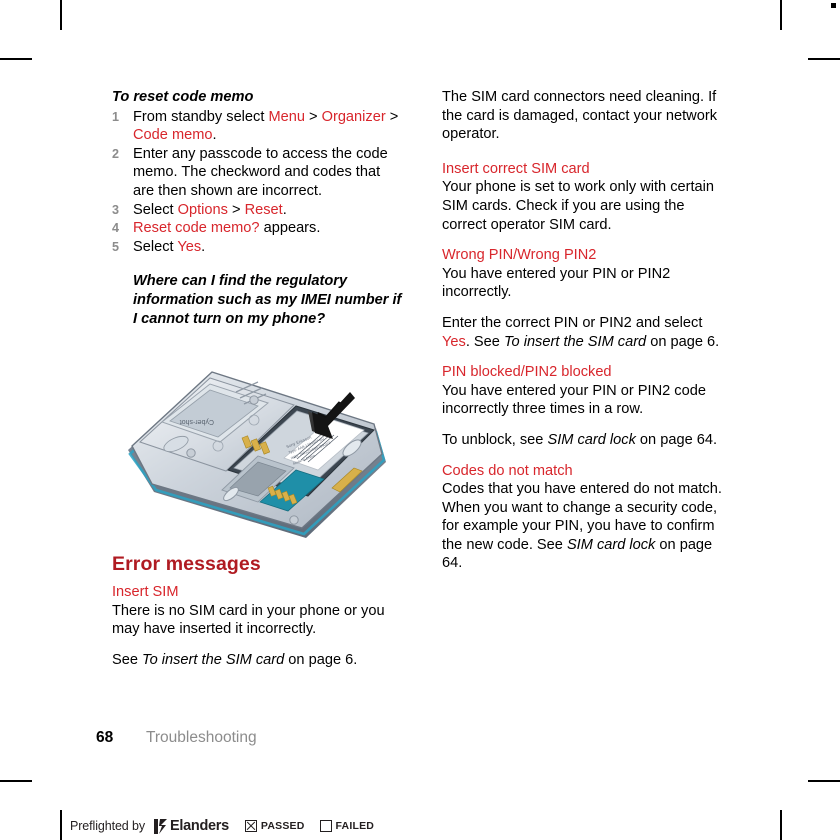 The height and width of the screenshot is (840, 840). Describe the element at coordinates (454, 341) in the screenshot. I see `err-body-1-1-run-1: Yes` at that location.